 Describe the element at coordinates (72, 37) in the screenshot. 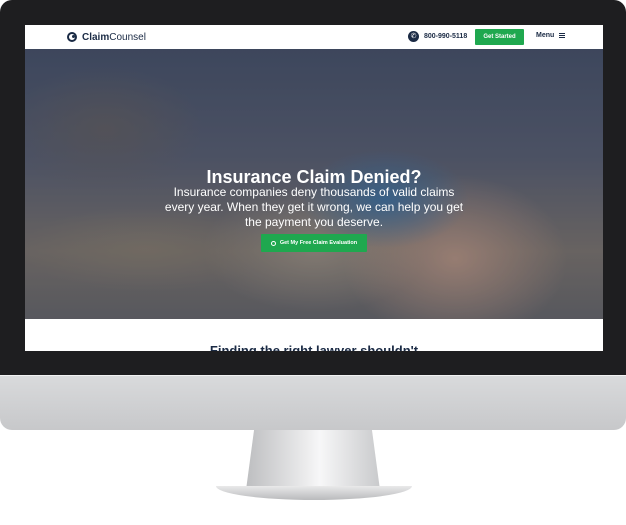

I see `logo-mark-icon` at that location.